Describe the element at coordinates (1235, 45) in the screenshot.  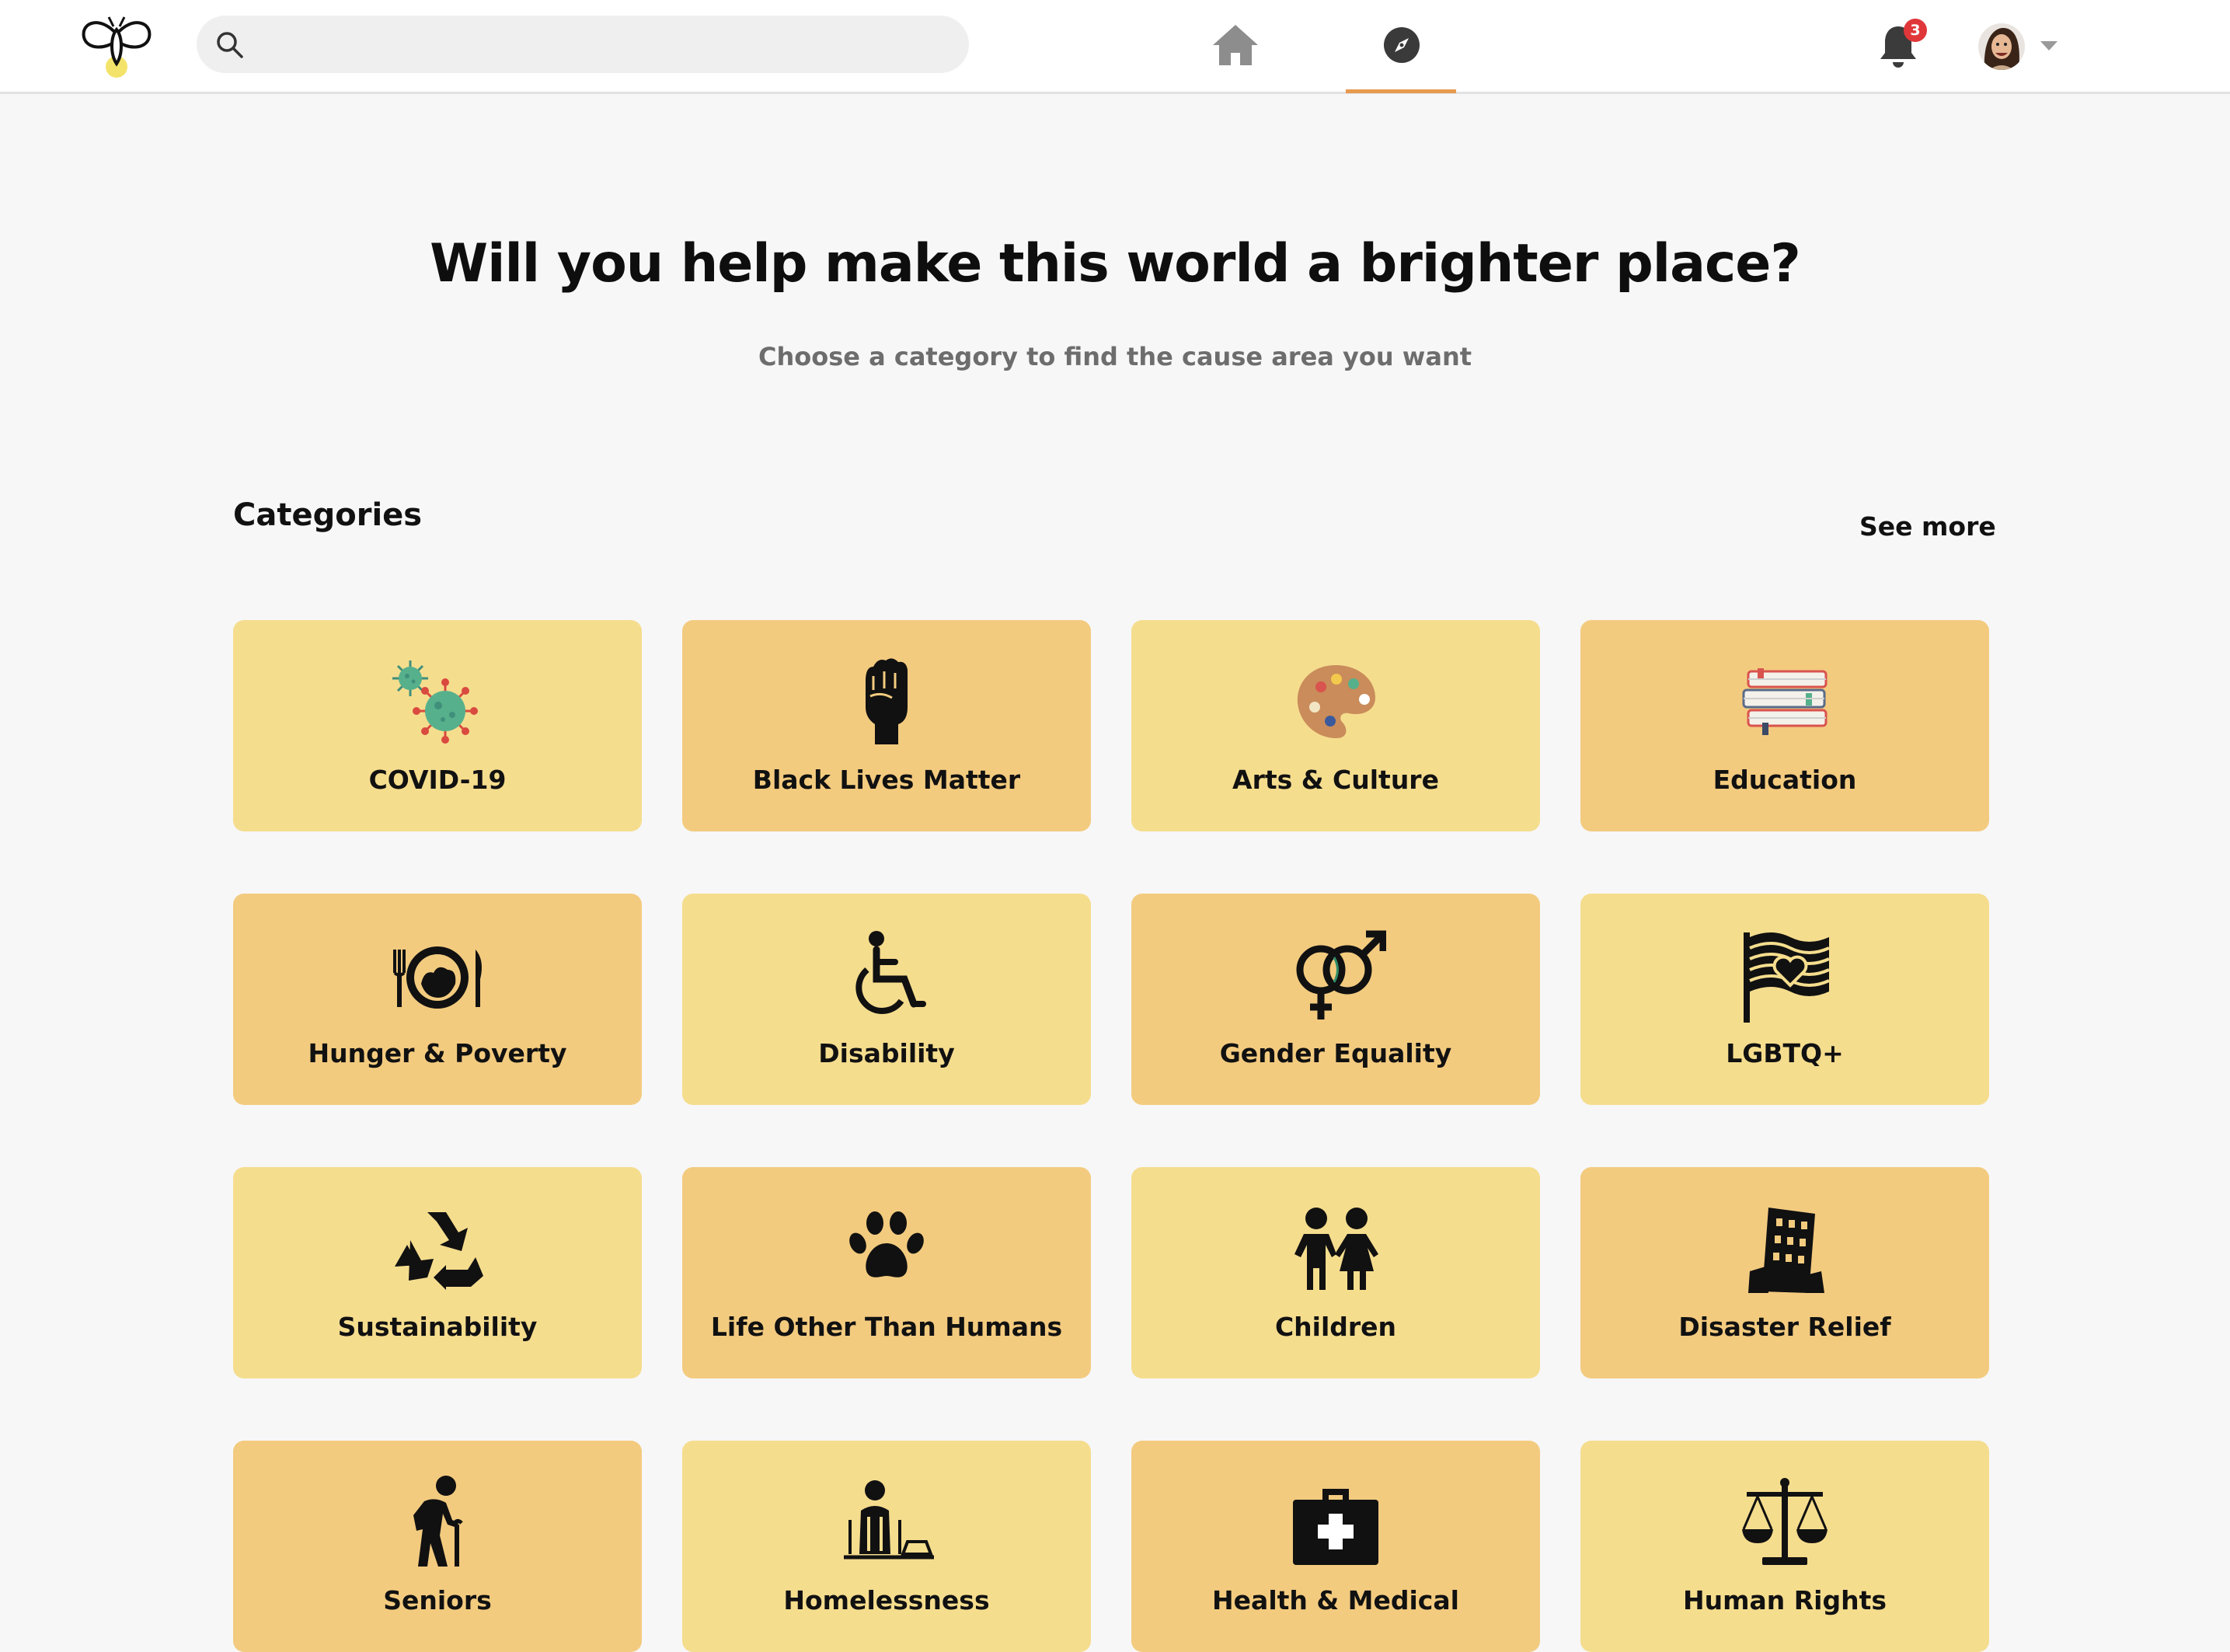
I see `home-icon` at that location.